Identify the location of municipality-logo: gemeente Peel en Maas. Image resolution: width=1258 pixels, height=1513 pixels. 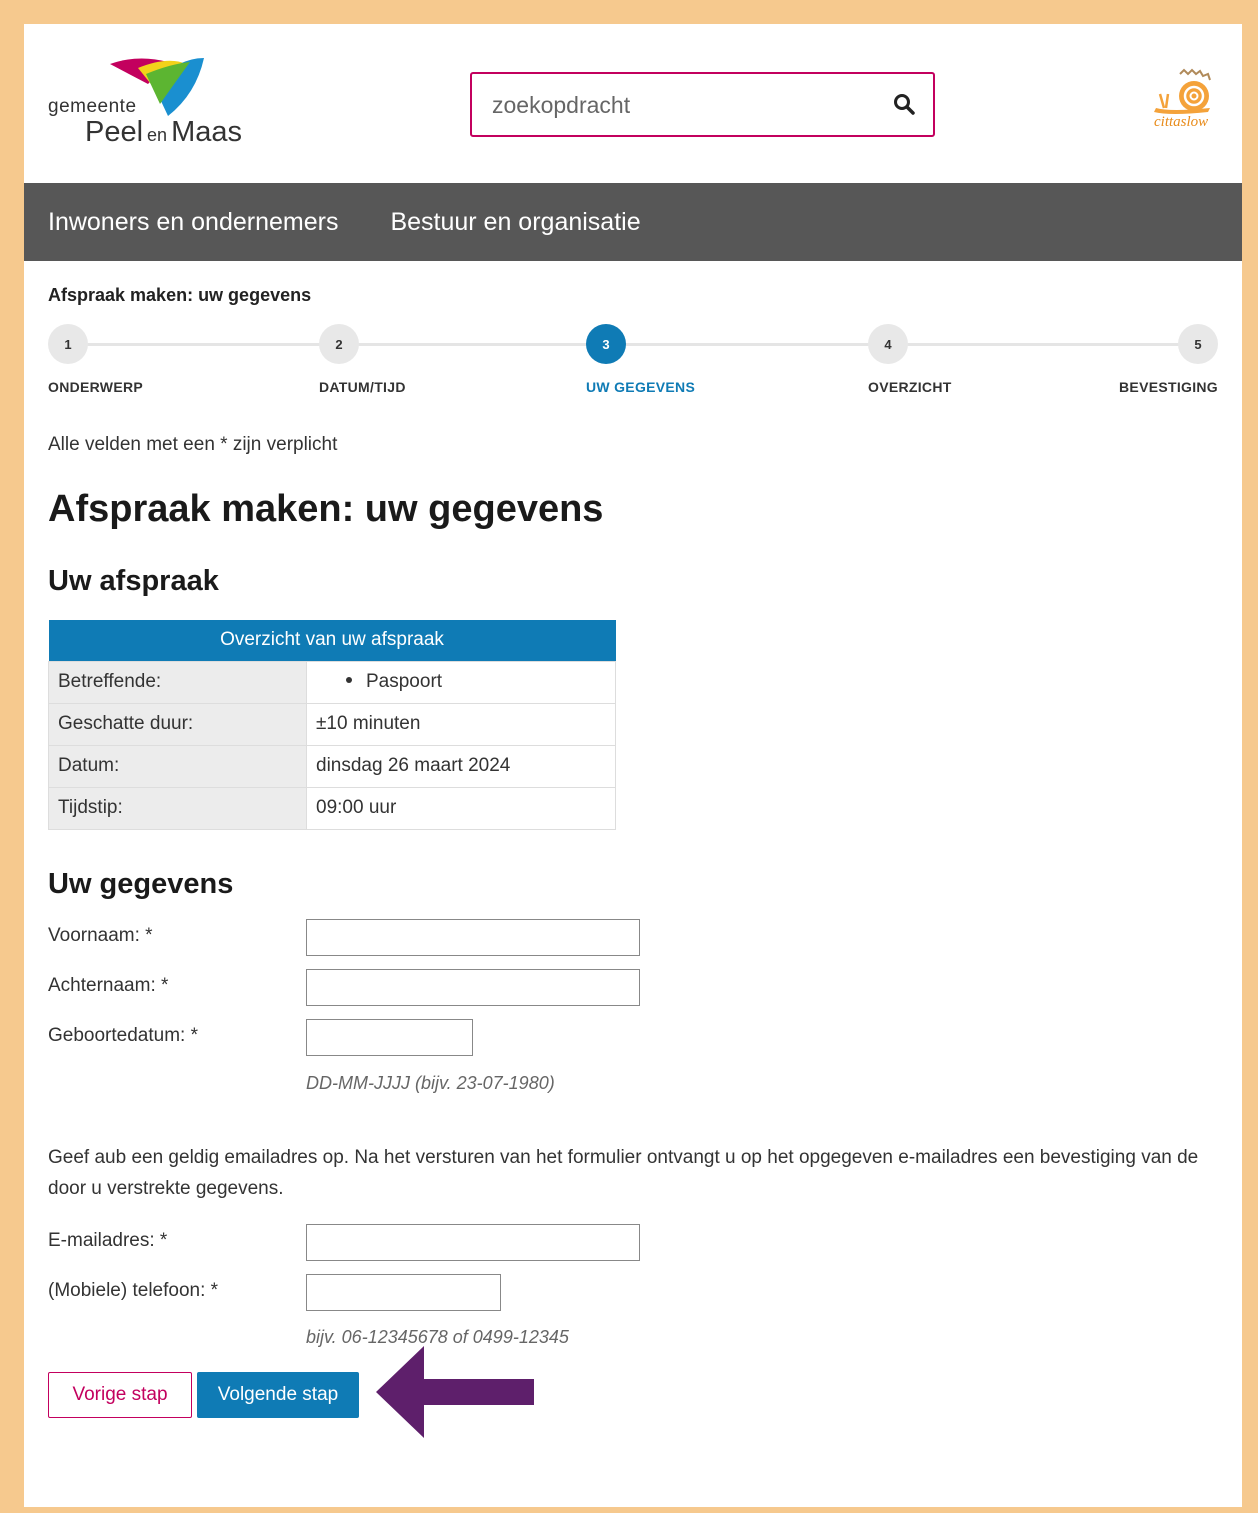
(158, 104).